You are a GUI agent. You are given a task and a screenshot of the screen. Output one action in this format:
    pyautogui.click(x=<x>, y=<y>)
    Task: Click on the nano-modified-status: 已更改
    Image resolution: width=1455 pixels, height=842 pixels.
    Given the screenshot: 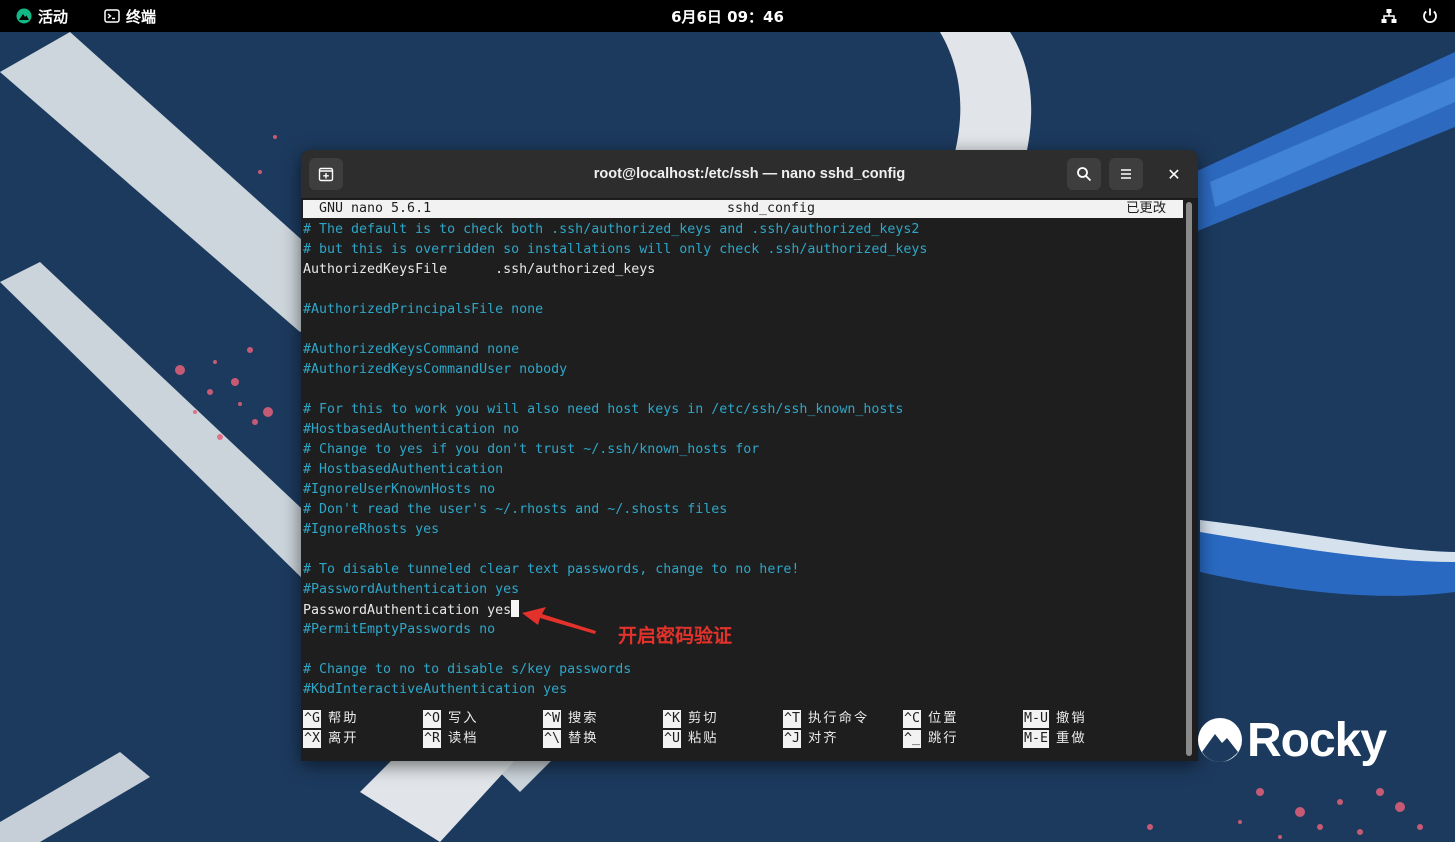 What is the action you would take?
    pyautogui.click(x=1146, y=208)
    